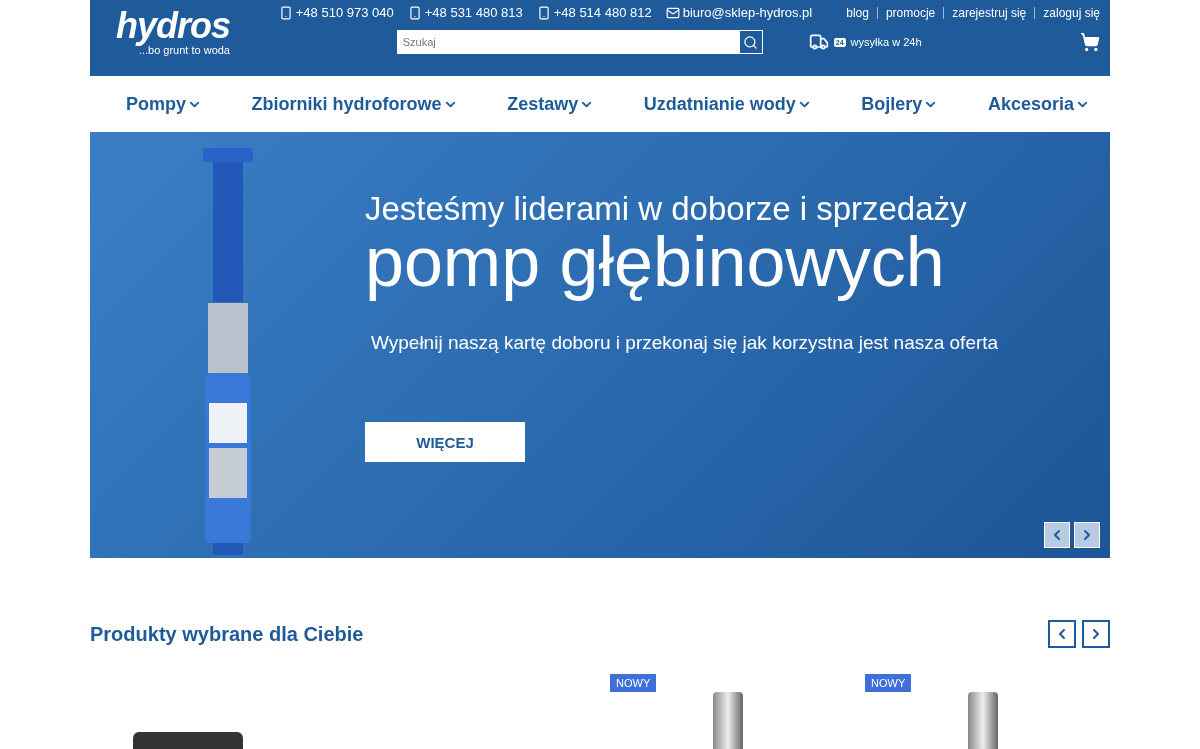  I want to click on mail-icon, so click(672, 12).